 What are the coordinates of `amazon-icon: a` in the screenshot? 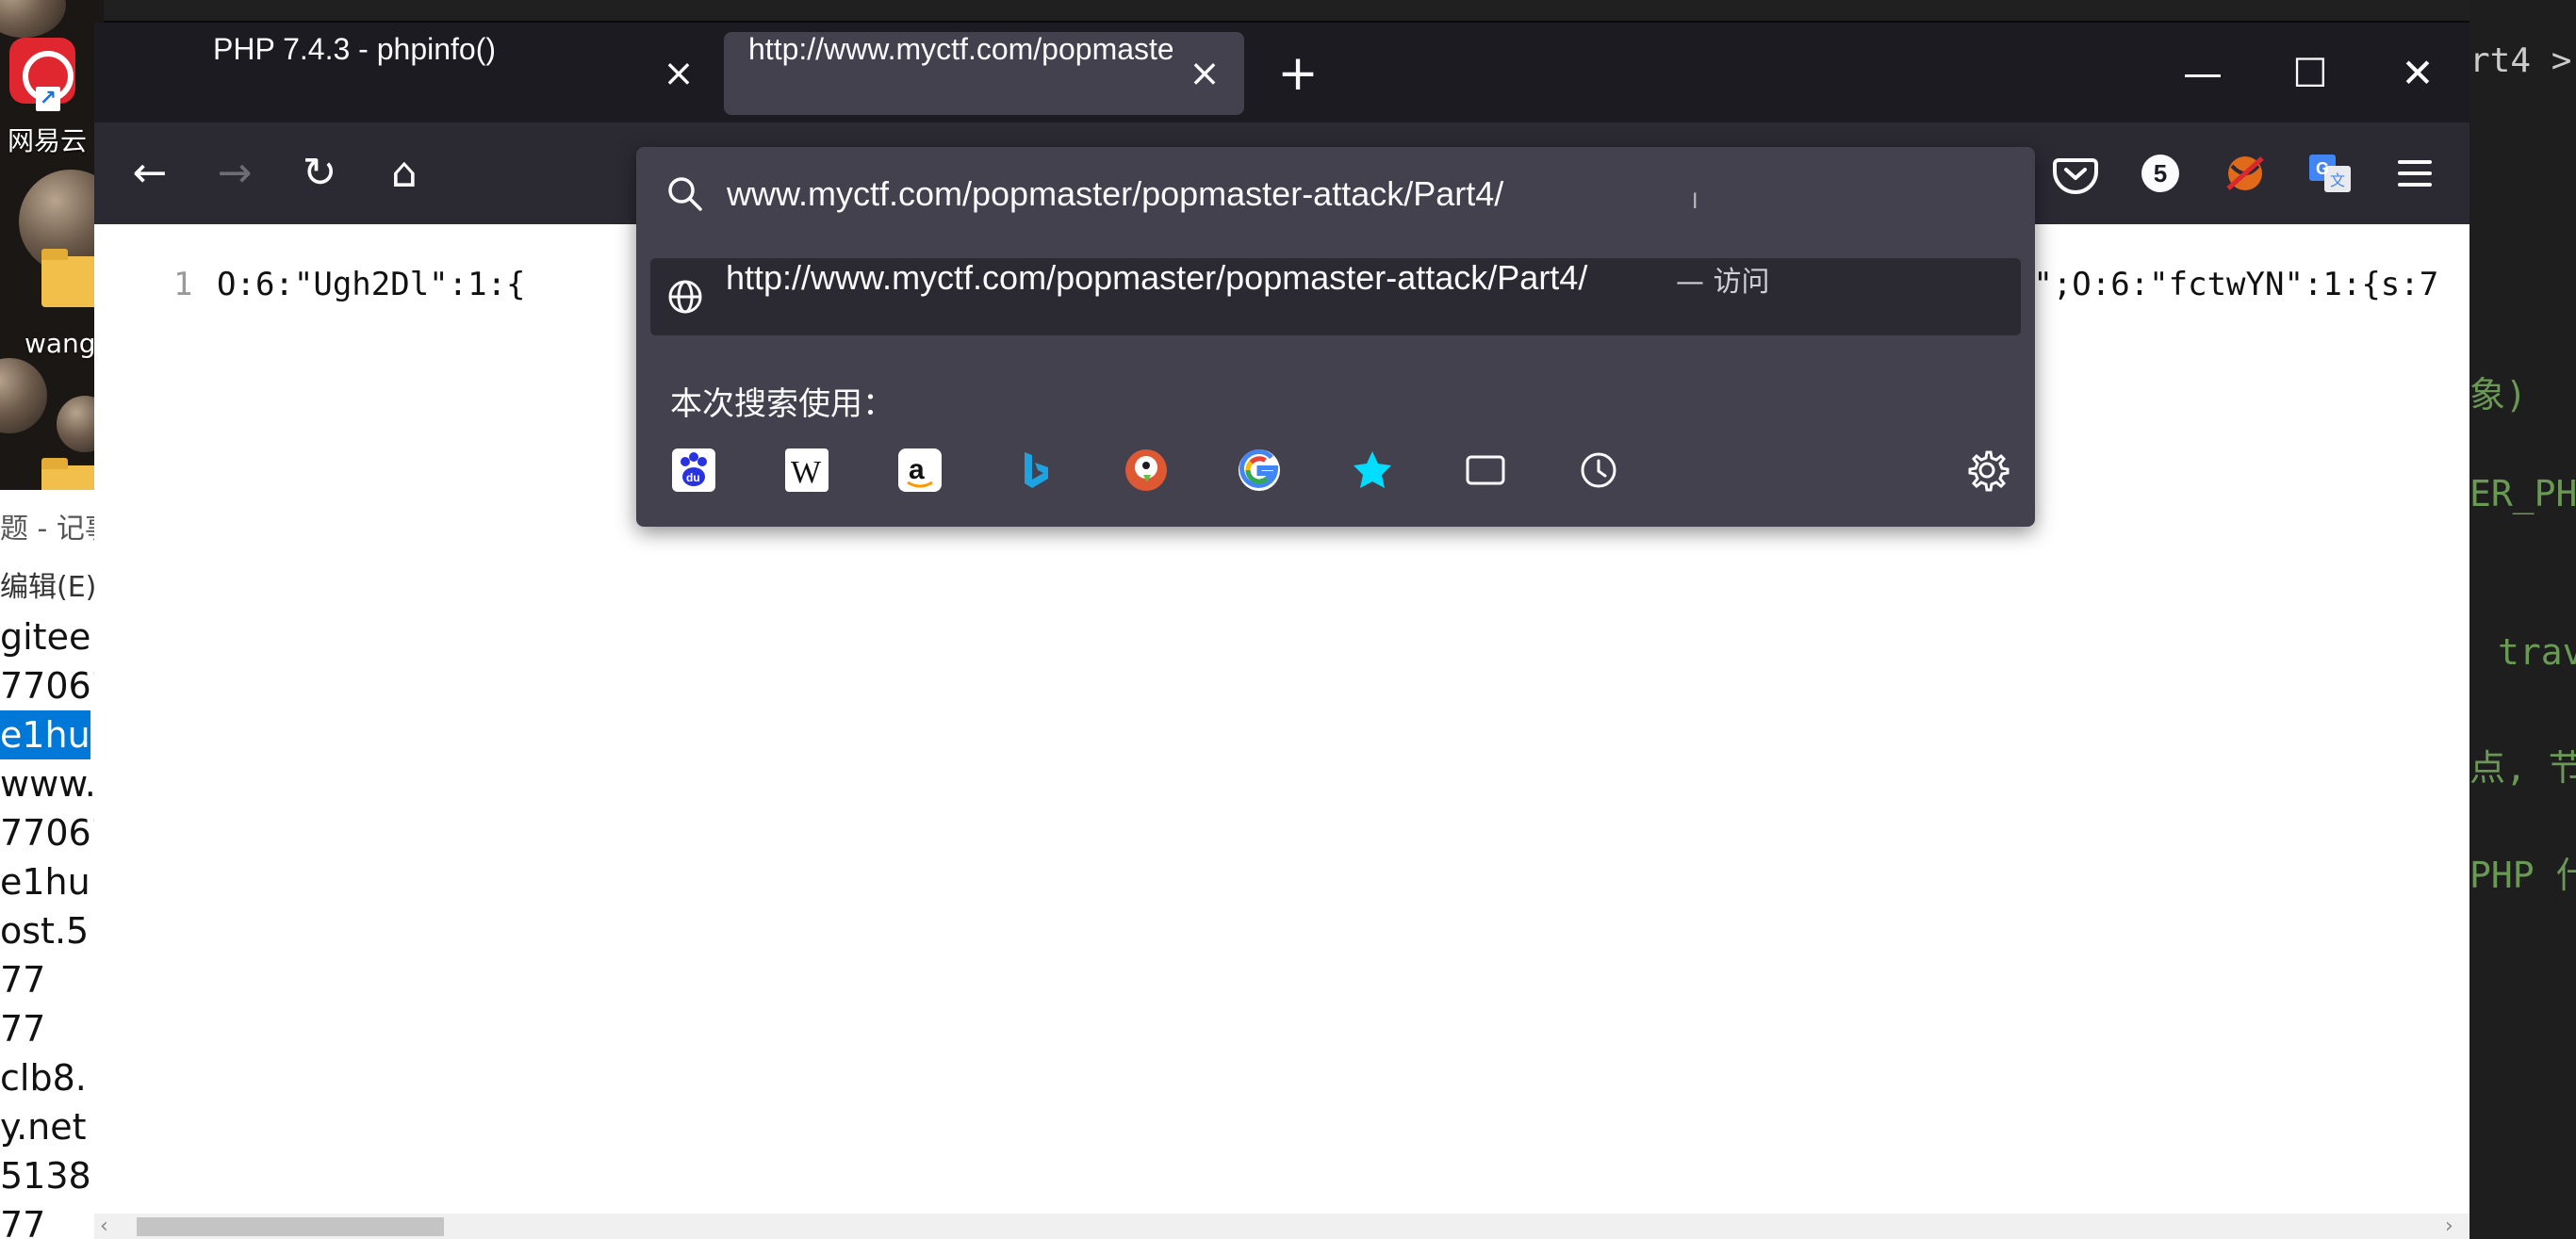 It's located at (919, 470).